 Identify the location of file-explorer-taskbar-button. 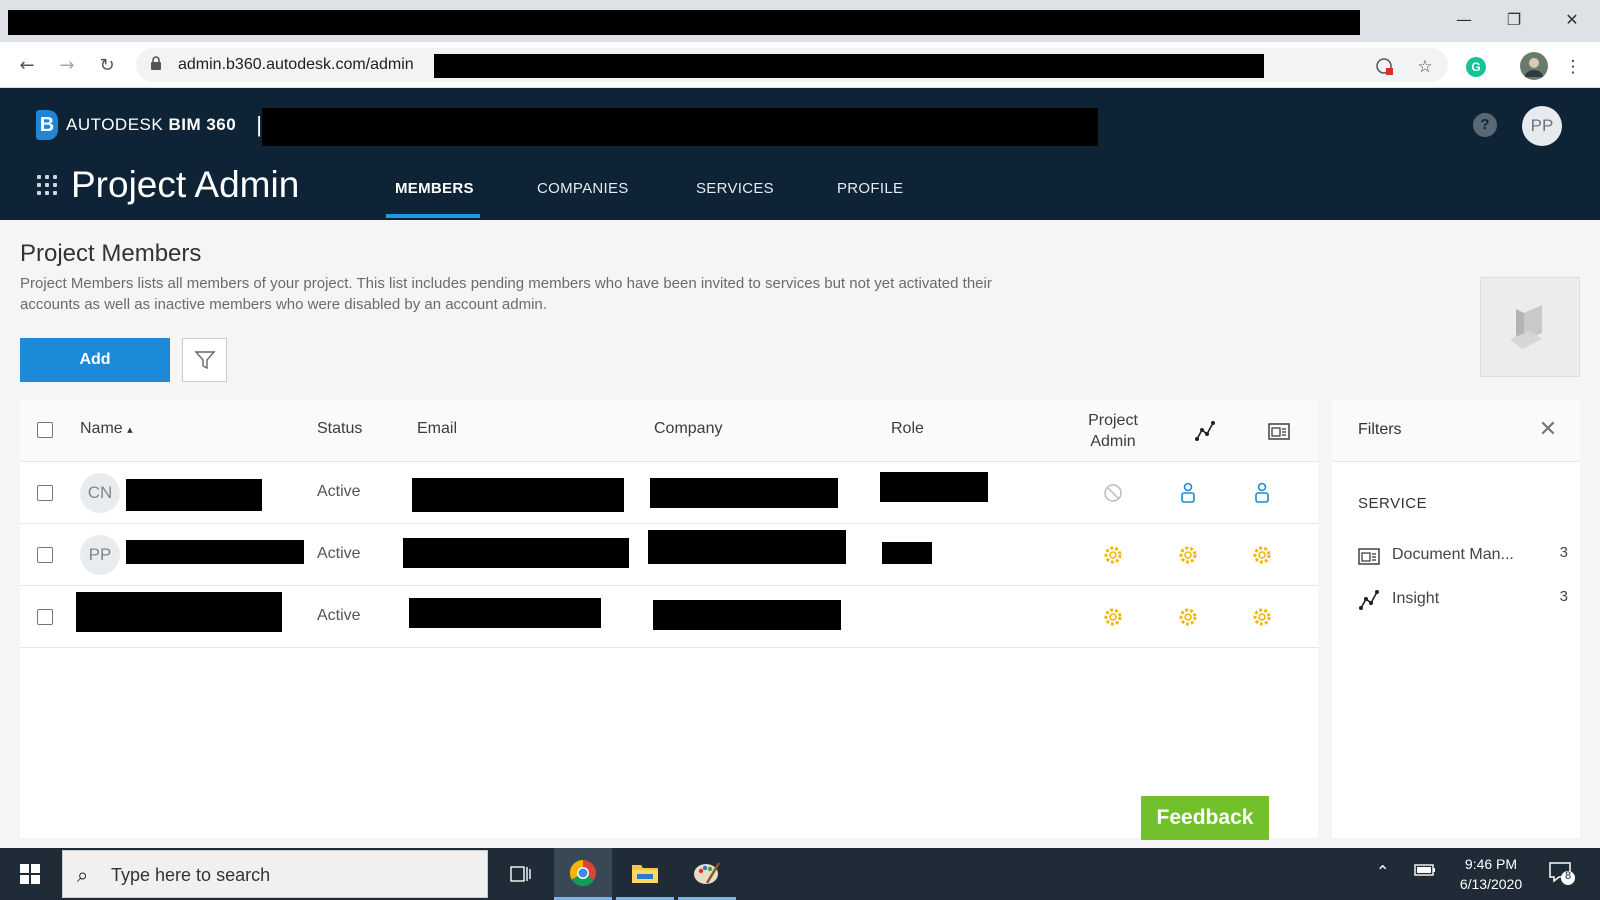
(645, 874).